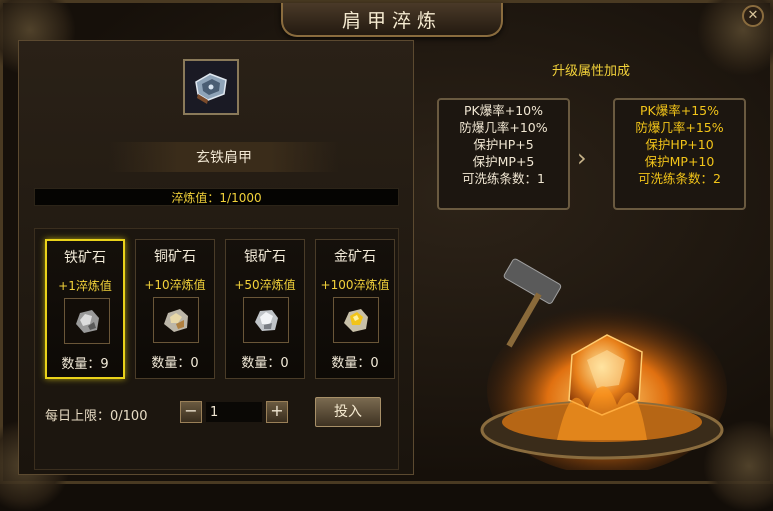  I want to click on attribute-line: 保护MP+10, so click(679, 161).